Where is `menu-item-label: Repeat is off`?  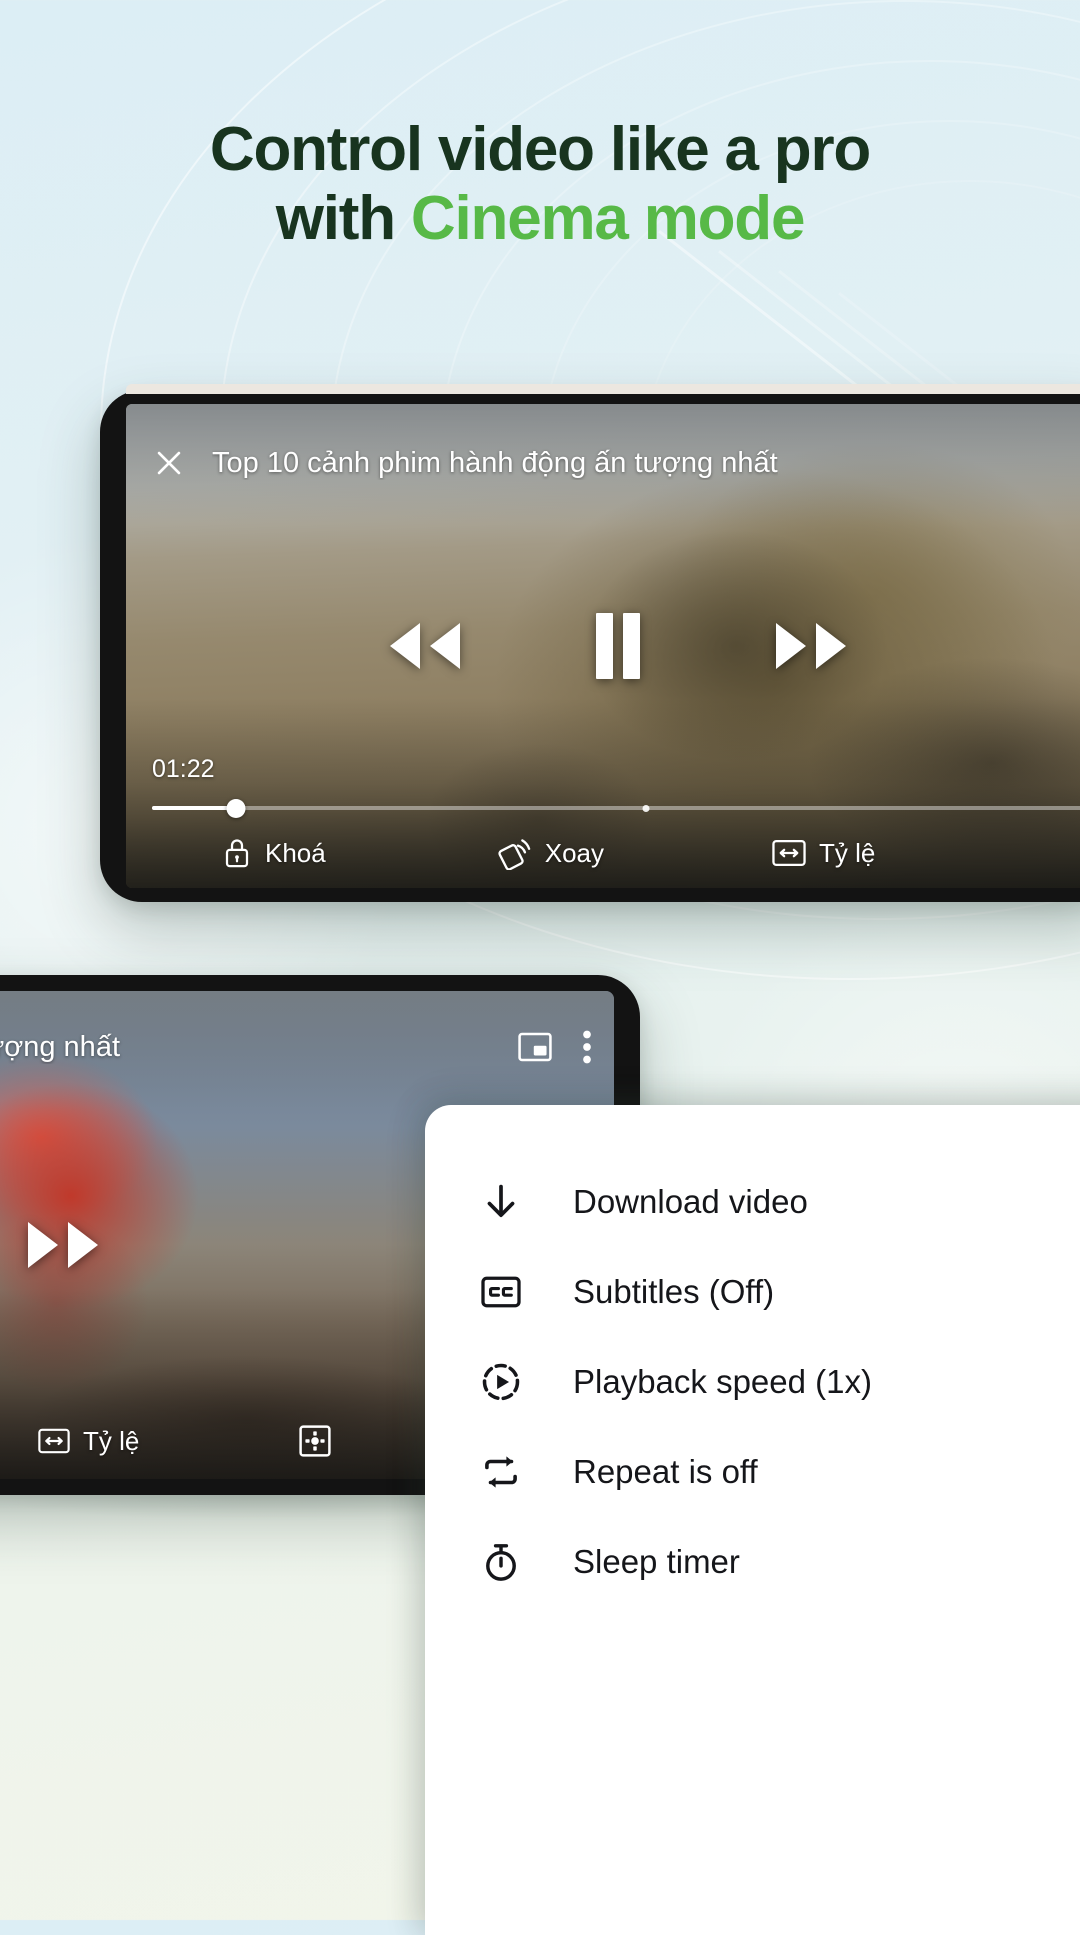 menu-item-label: Repeat is off is located at coordinates (665, 1471).